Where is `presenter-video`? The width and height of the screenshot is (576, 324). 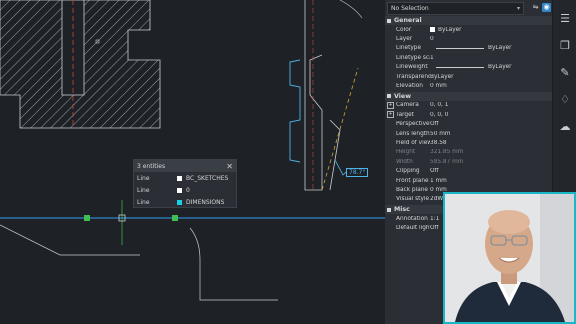
presenter-video is located at coordinates (509, 258).